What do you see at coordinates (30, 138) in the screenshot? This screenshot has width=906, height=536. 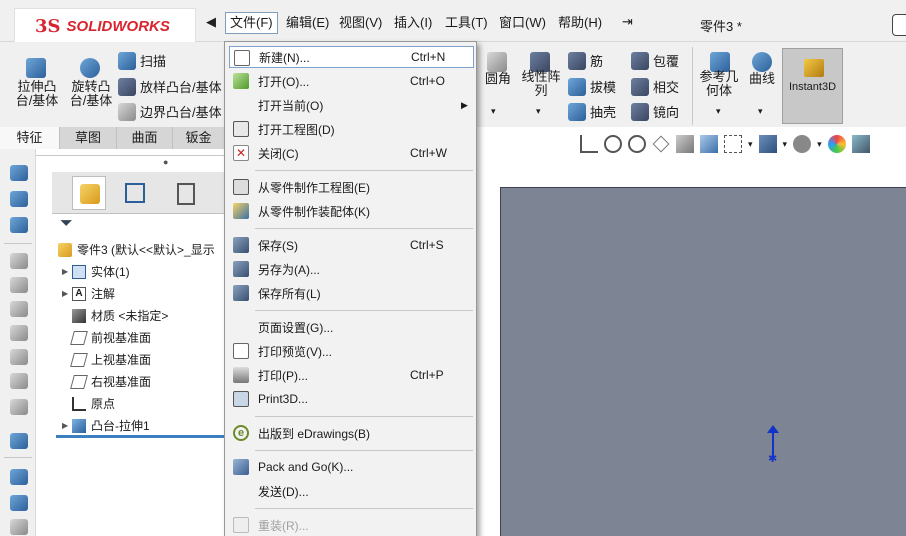 I see `tab-features: 特征` at bounding box center [30, 138].